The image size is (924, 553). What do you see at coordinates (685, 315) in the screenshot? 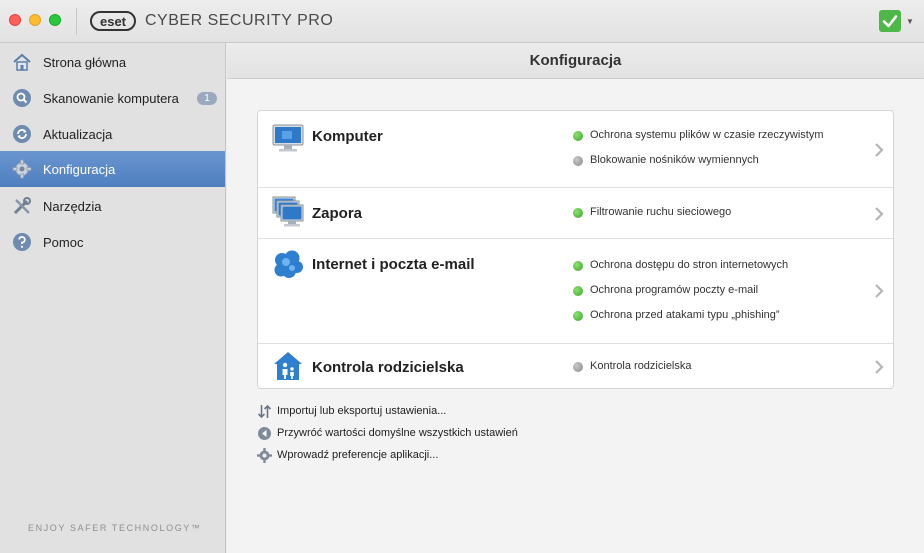
I see `feature-label: Ochrona przed atakami typu „phishing”` at bounding box center [685, 315].